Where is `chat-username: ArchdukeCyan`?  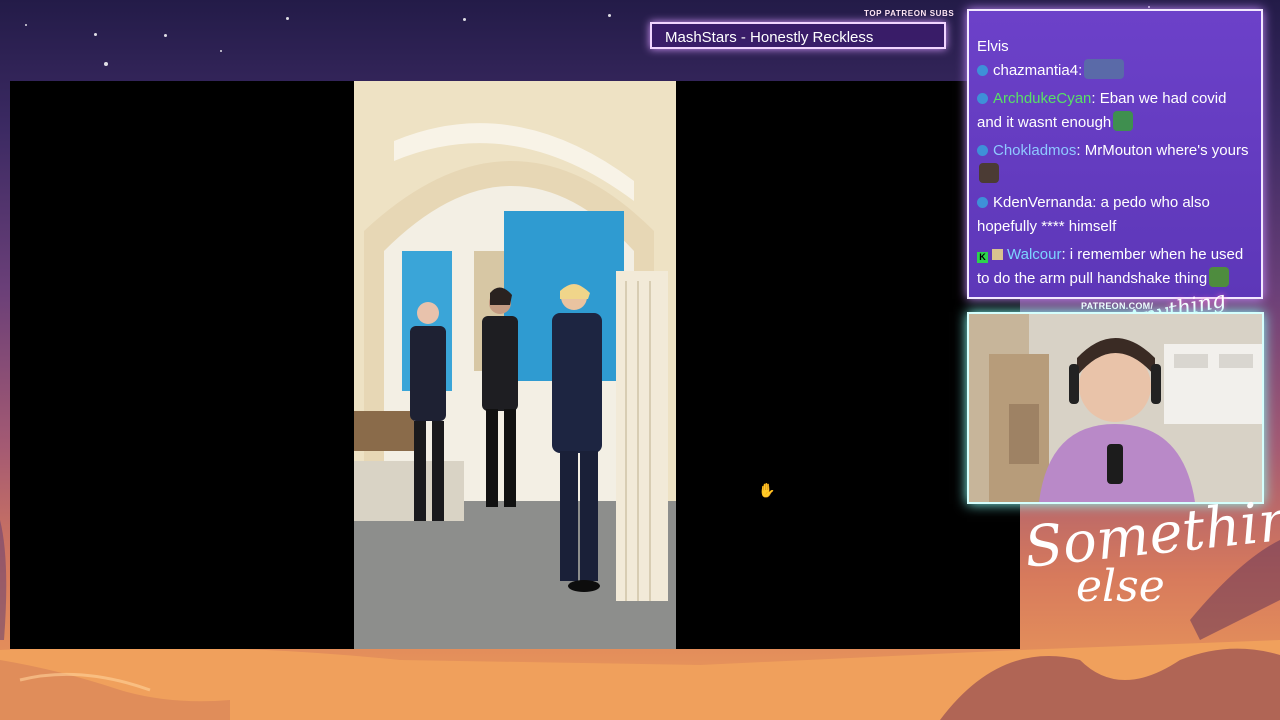 chat-username: ArchdukeCyan is located at coordinates (1042, 98).